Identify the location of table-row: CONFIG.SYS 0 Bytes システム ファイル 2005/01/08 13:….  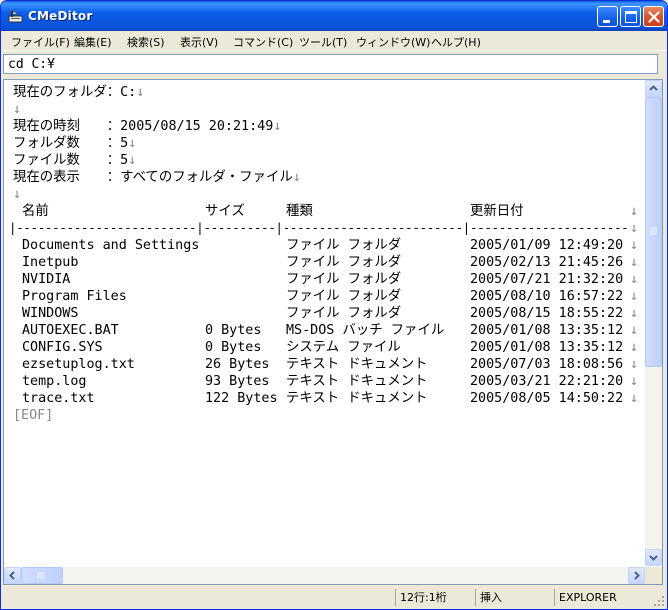
(328, 347).